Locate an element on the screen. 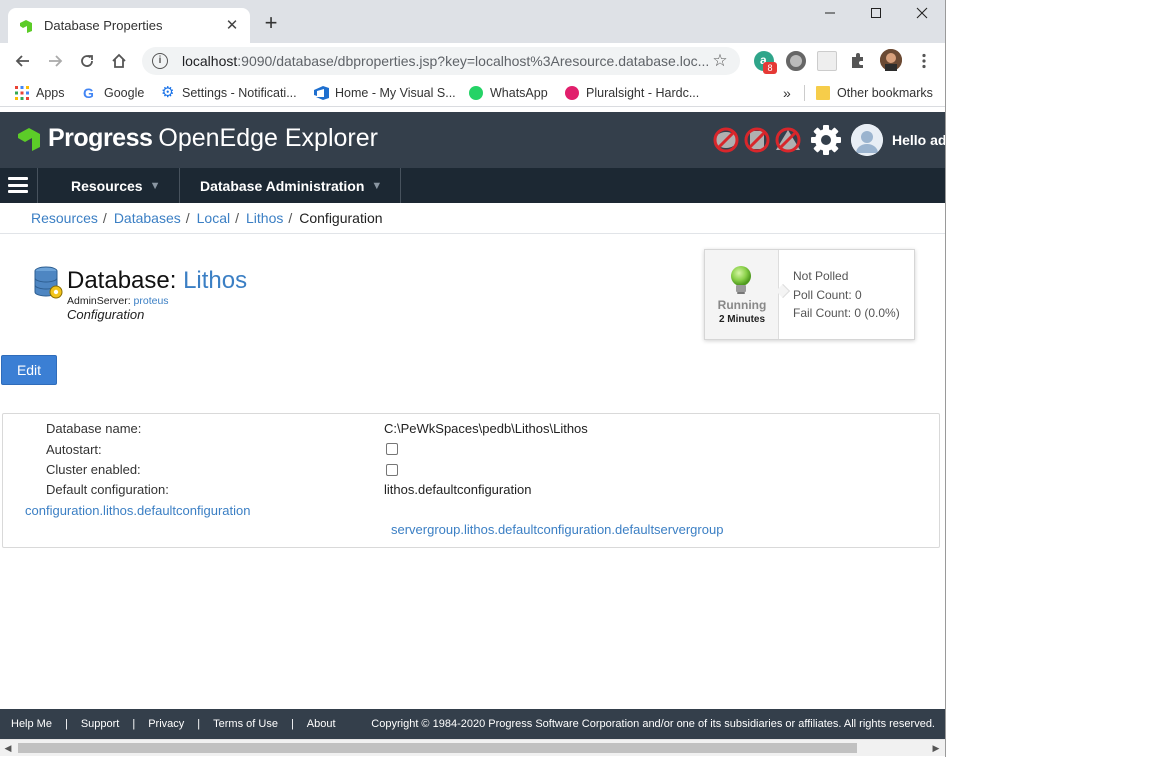 This screenshot has height=757, width=1152. warning-alert-icon is located at coordinates (788, 140).